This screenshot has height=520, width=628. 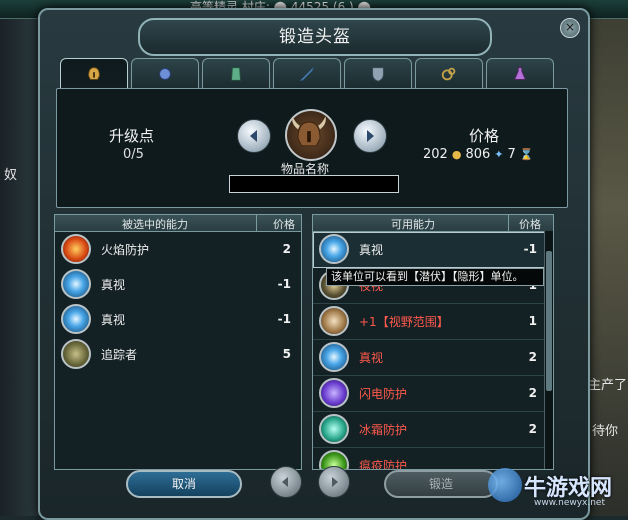 I want to click on price-label: 价格, so click(x=484, y=136).